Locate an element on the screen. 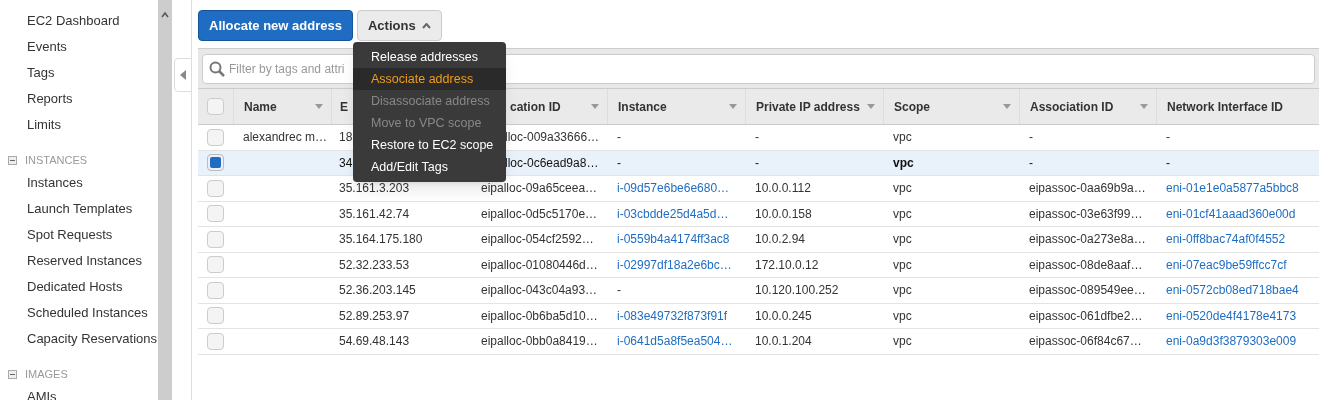  column-header: Name is located at coordinates (282, 106).